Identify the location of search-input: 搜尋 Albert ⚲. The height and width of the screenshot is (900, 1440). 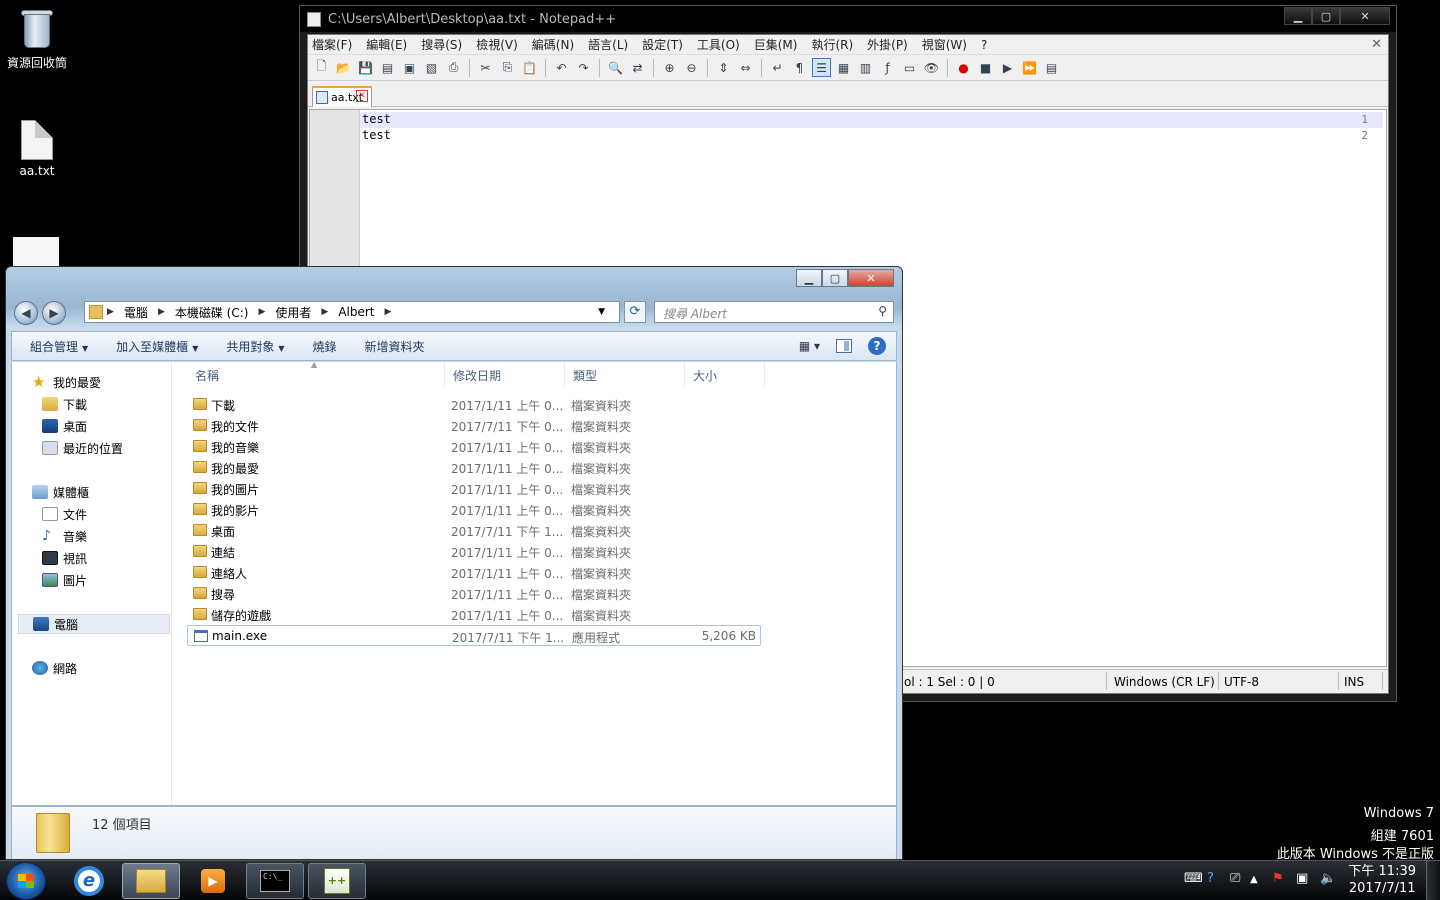
(774, 312).